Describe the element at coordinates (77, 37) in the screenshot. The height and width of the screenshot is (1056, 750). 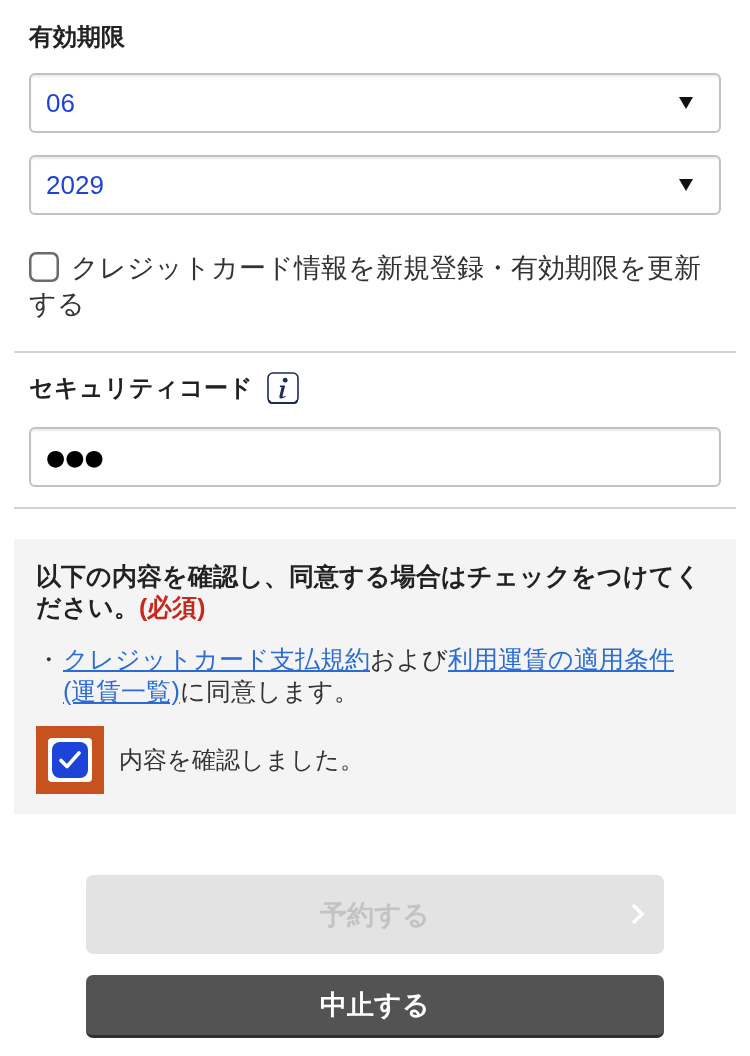
I see `expiry-label: 有効期限` at that location.